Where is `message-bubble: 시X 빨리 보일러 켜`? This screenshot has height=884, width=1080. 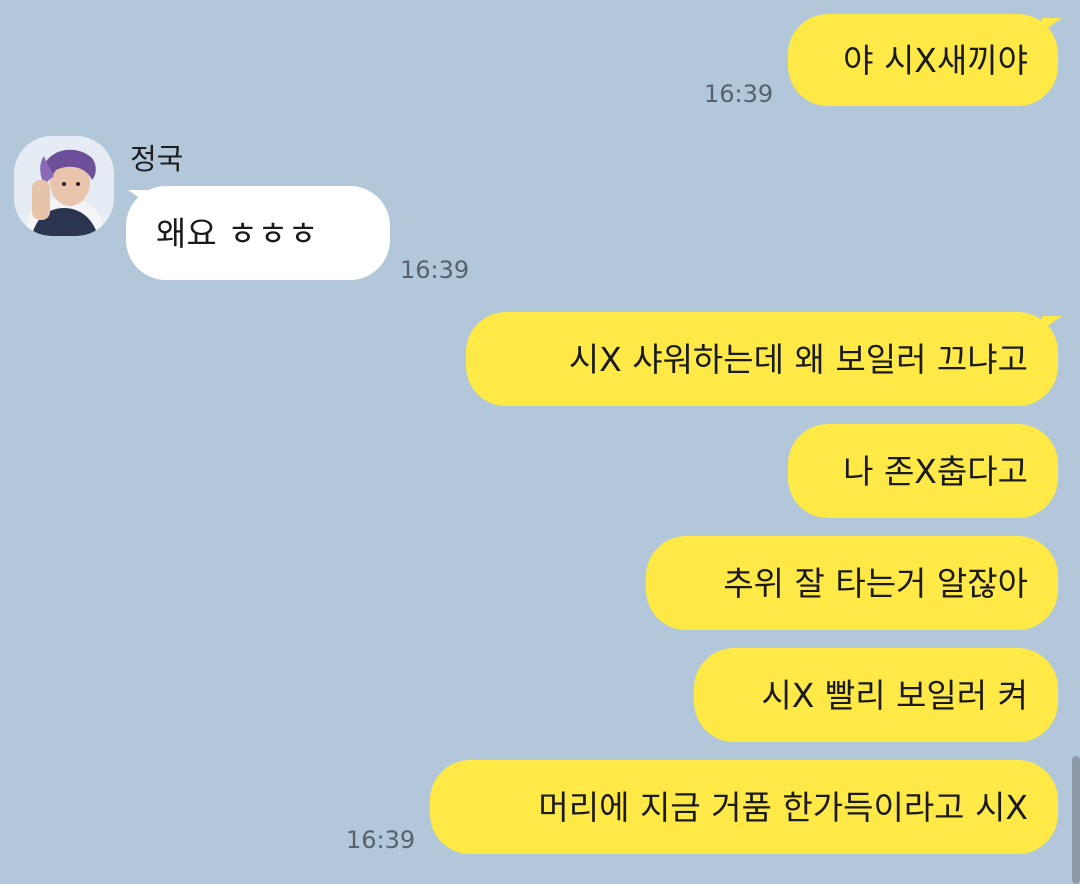 message-bubble: 시X 빨리 보일러 켜 is located at coordinates (876, 695).